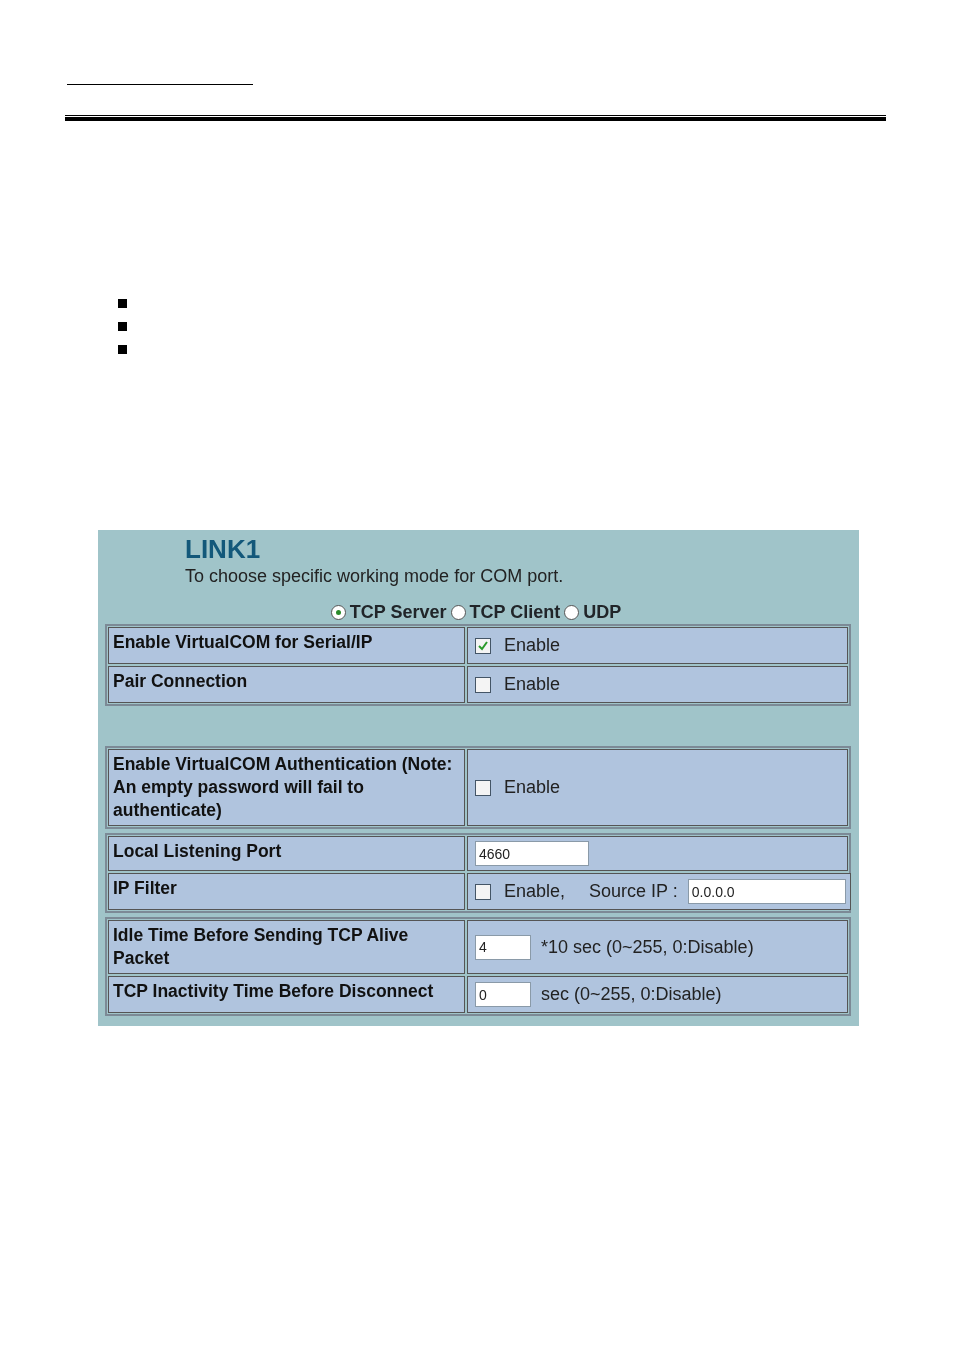  What do you see at coordinates (286, 684) in the screenshot?
I see `setting-label: Pair Connection` at bounding box center [286, 684].